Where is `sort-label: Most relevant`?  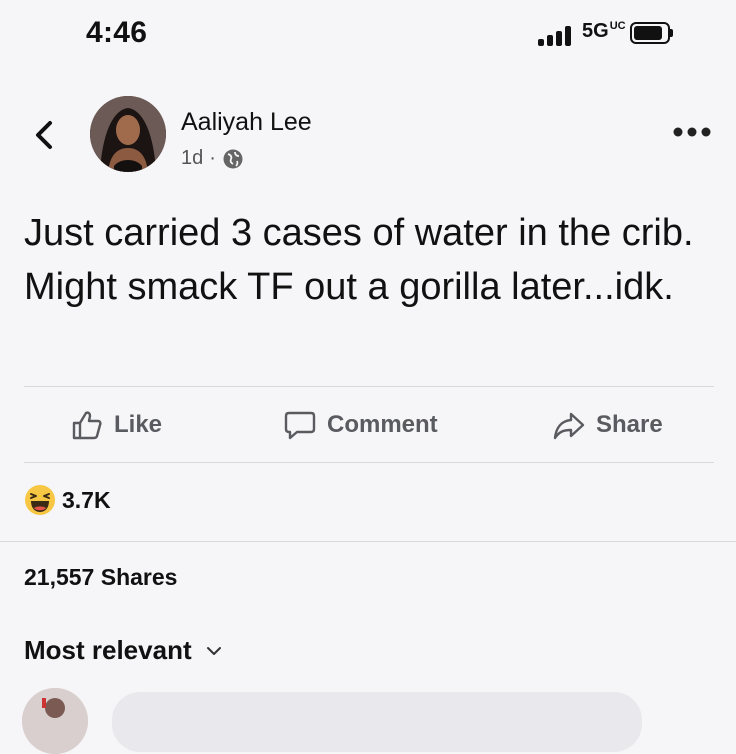
sort-label: Most relevant is located at coordinates (108, 650).